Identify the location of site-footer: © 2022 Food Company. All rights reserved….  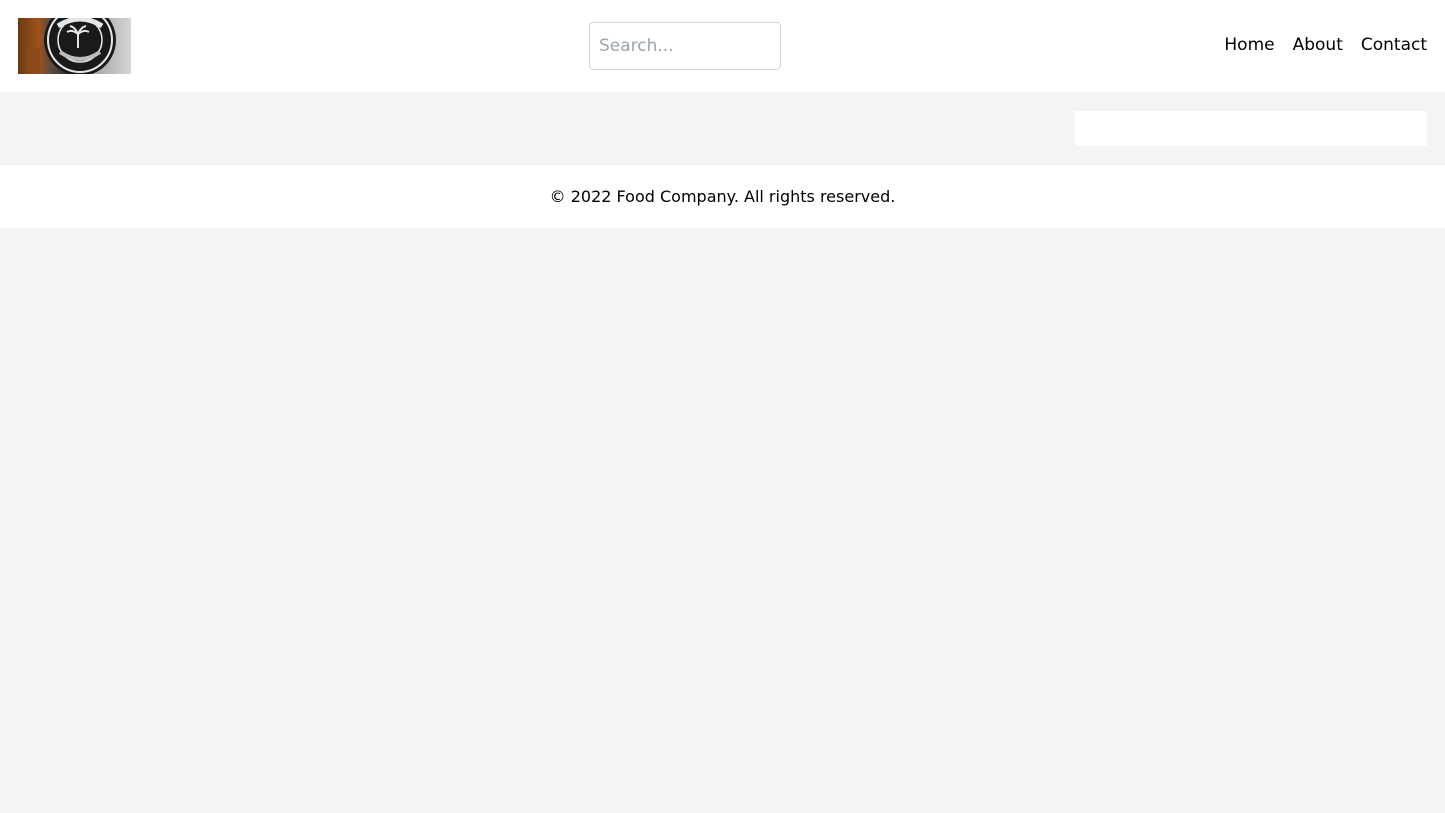
(722, 196).